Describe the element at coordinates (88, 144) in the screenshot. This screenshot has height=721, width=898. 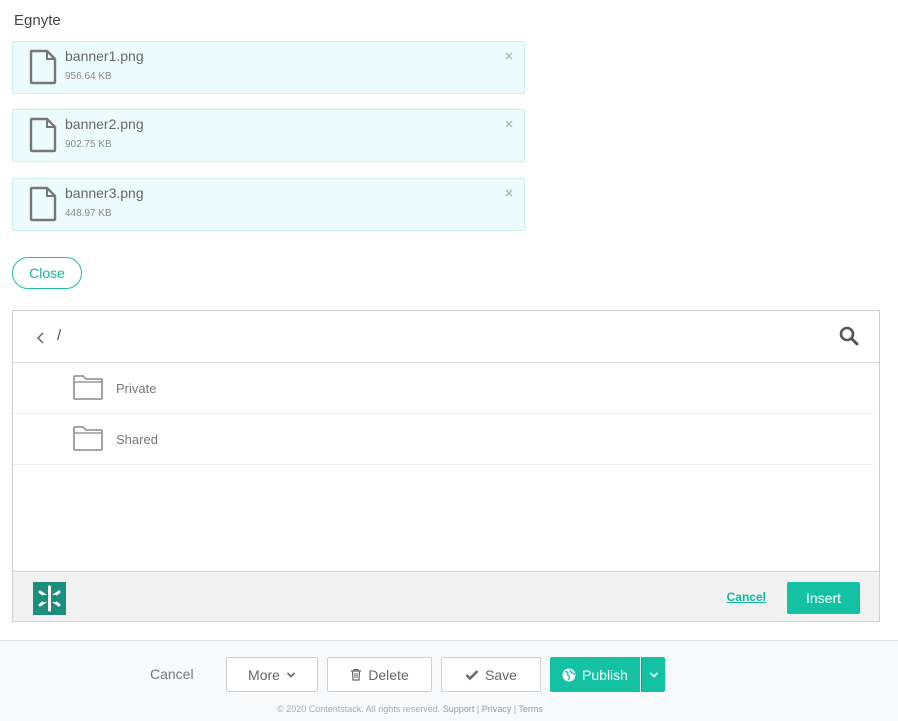
I see `file-size: 902.75 KB` at that location.